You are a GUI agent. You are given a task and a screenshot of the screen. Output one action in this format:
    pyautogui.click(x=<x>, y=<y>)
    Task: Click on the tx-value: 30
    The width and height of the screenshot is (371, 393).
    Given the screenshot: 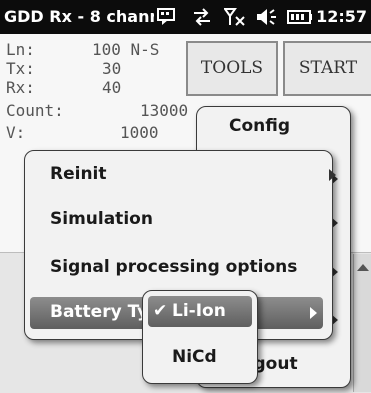 What is the action you would take?
    pyautogui.click(x=112, y=68)
    